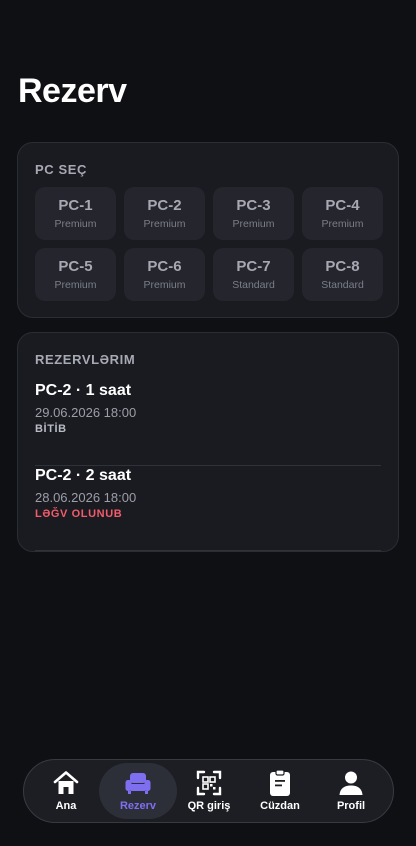  I want to click on pc-tile-7: PC-7 Standard, so click(253, 274).